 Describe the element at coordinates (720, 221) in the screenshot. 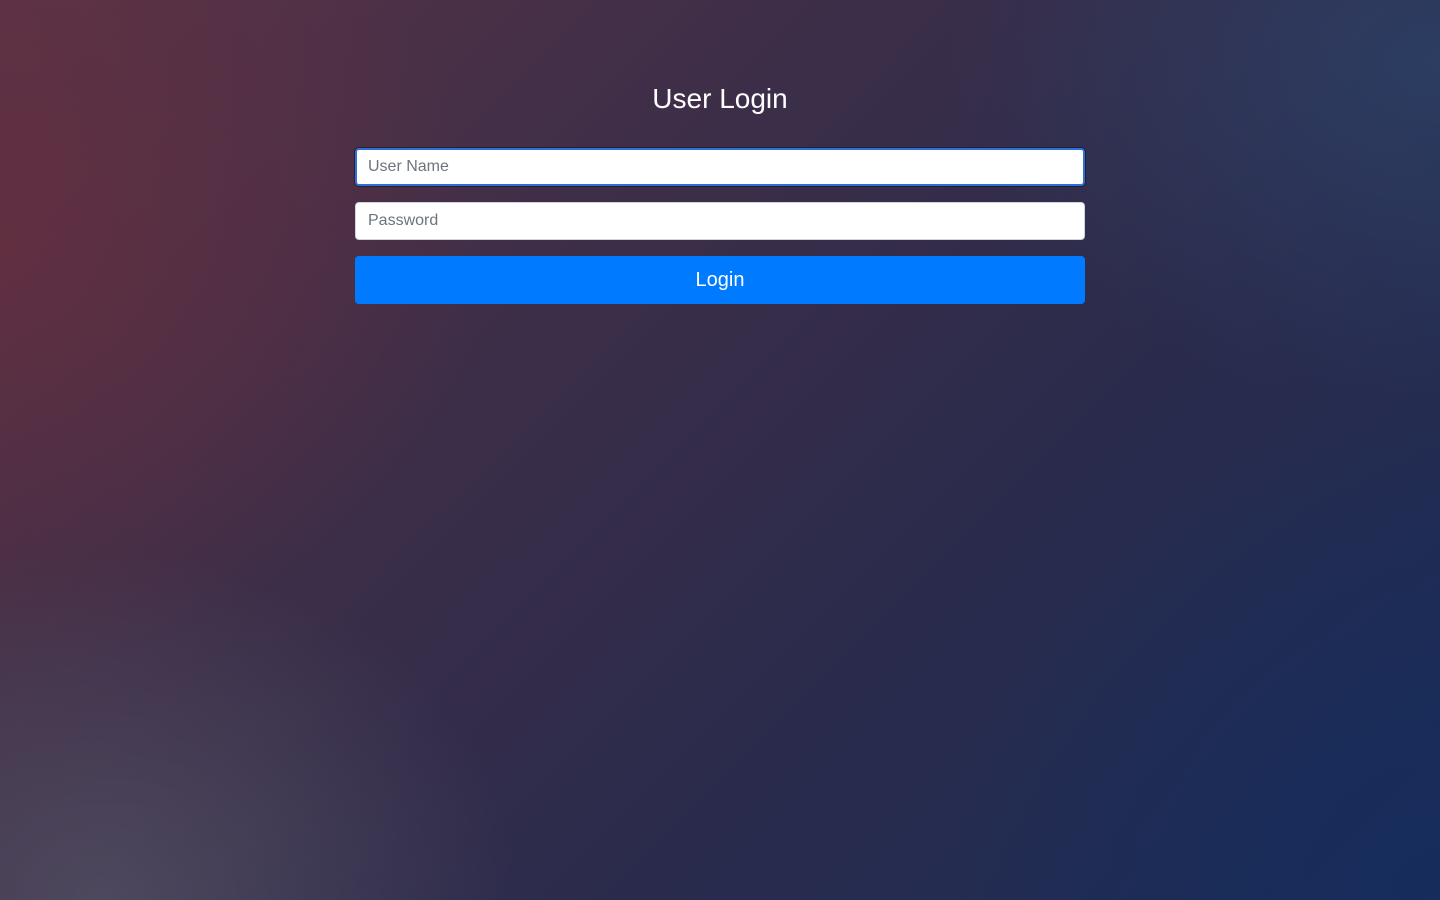

I see `password-input` at that location.